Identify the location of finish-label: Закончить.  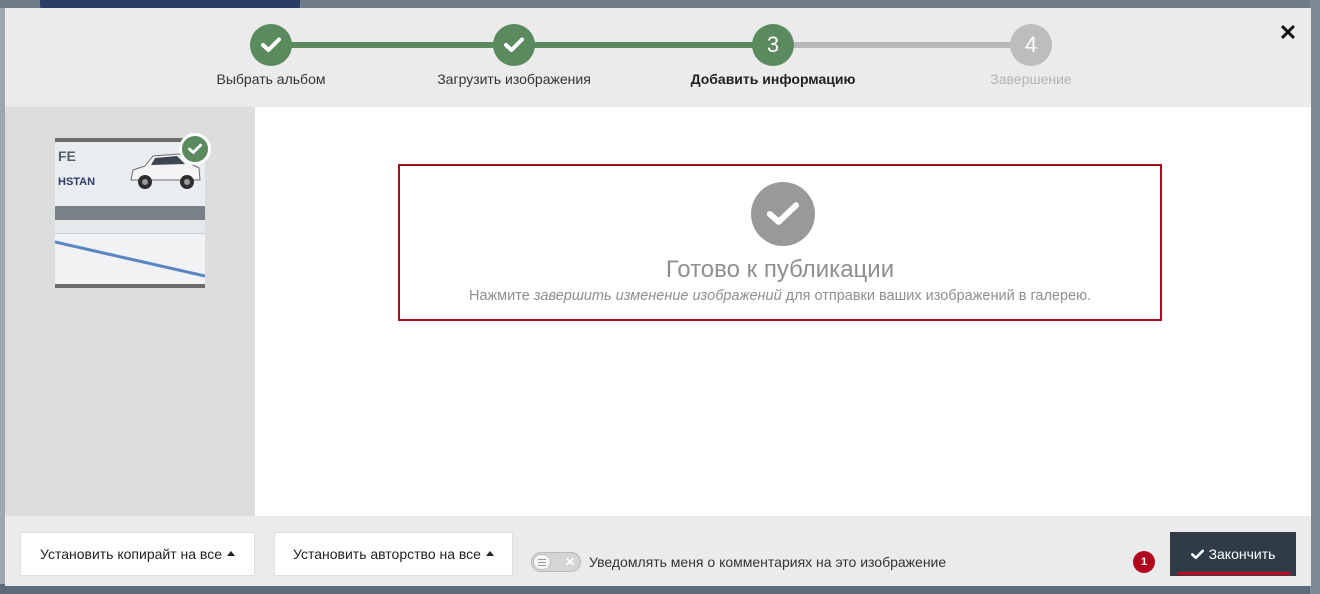
(1242, 554).